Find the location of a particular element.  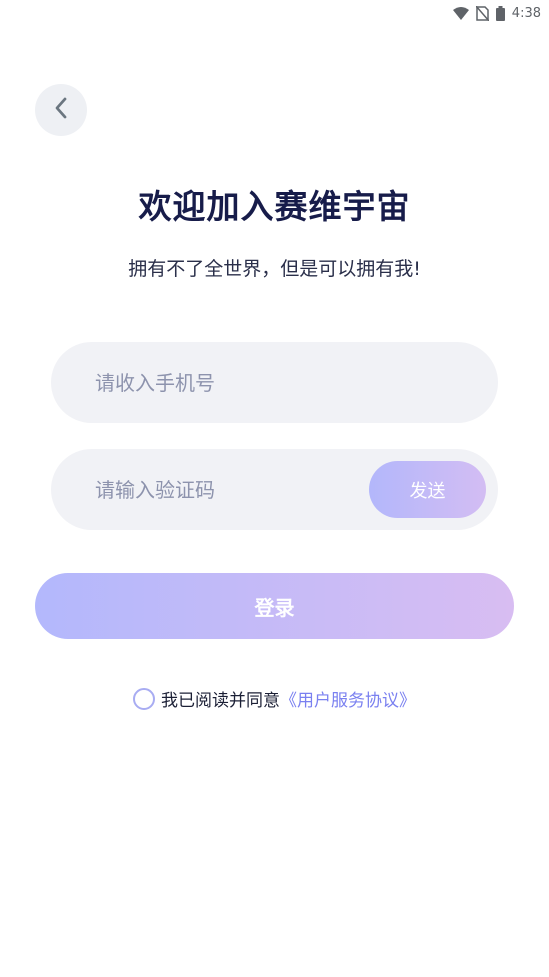

phone-field is located at coordinates (274, 382).